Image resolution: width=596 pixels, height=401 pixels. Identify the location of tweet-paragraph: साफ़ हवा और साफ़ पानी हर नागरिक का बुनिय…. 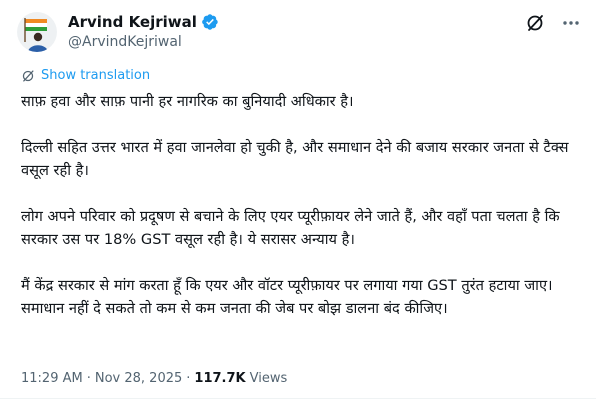
(187, 101).